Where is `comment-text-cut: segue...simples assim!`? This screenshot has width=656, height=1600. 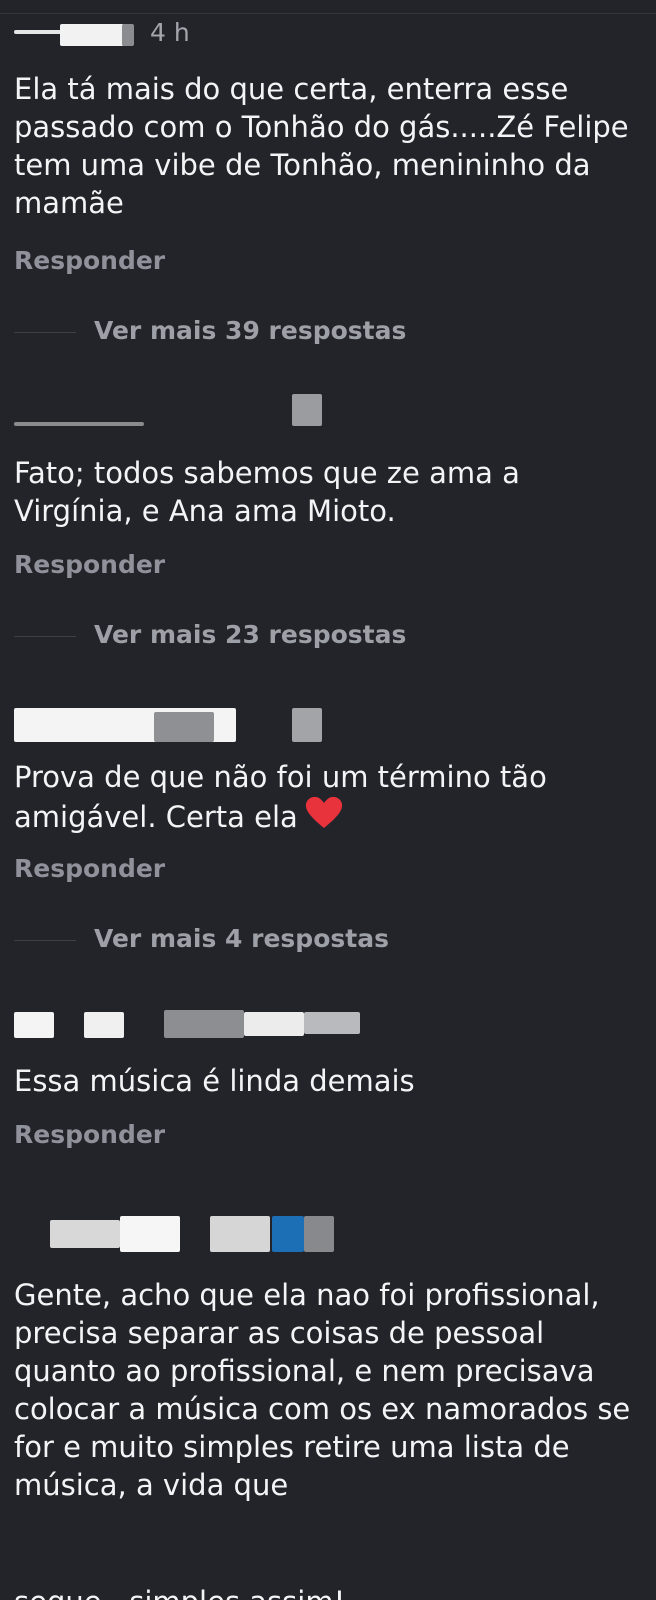
comment-text-cut: segue...simples assim! is located at coordinates (294, 1591).